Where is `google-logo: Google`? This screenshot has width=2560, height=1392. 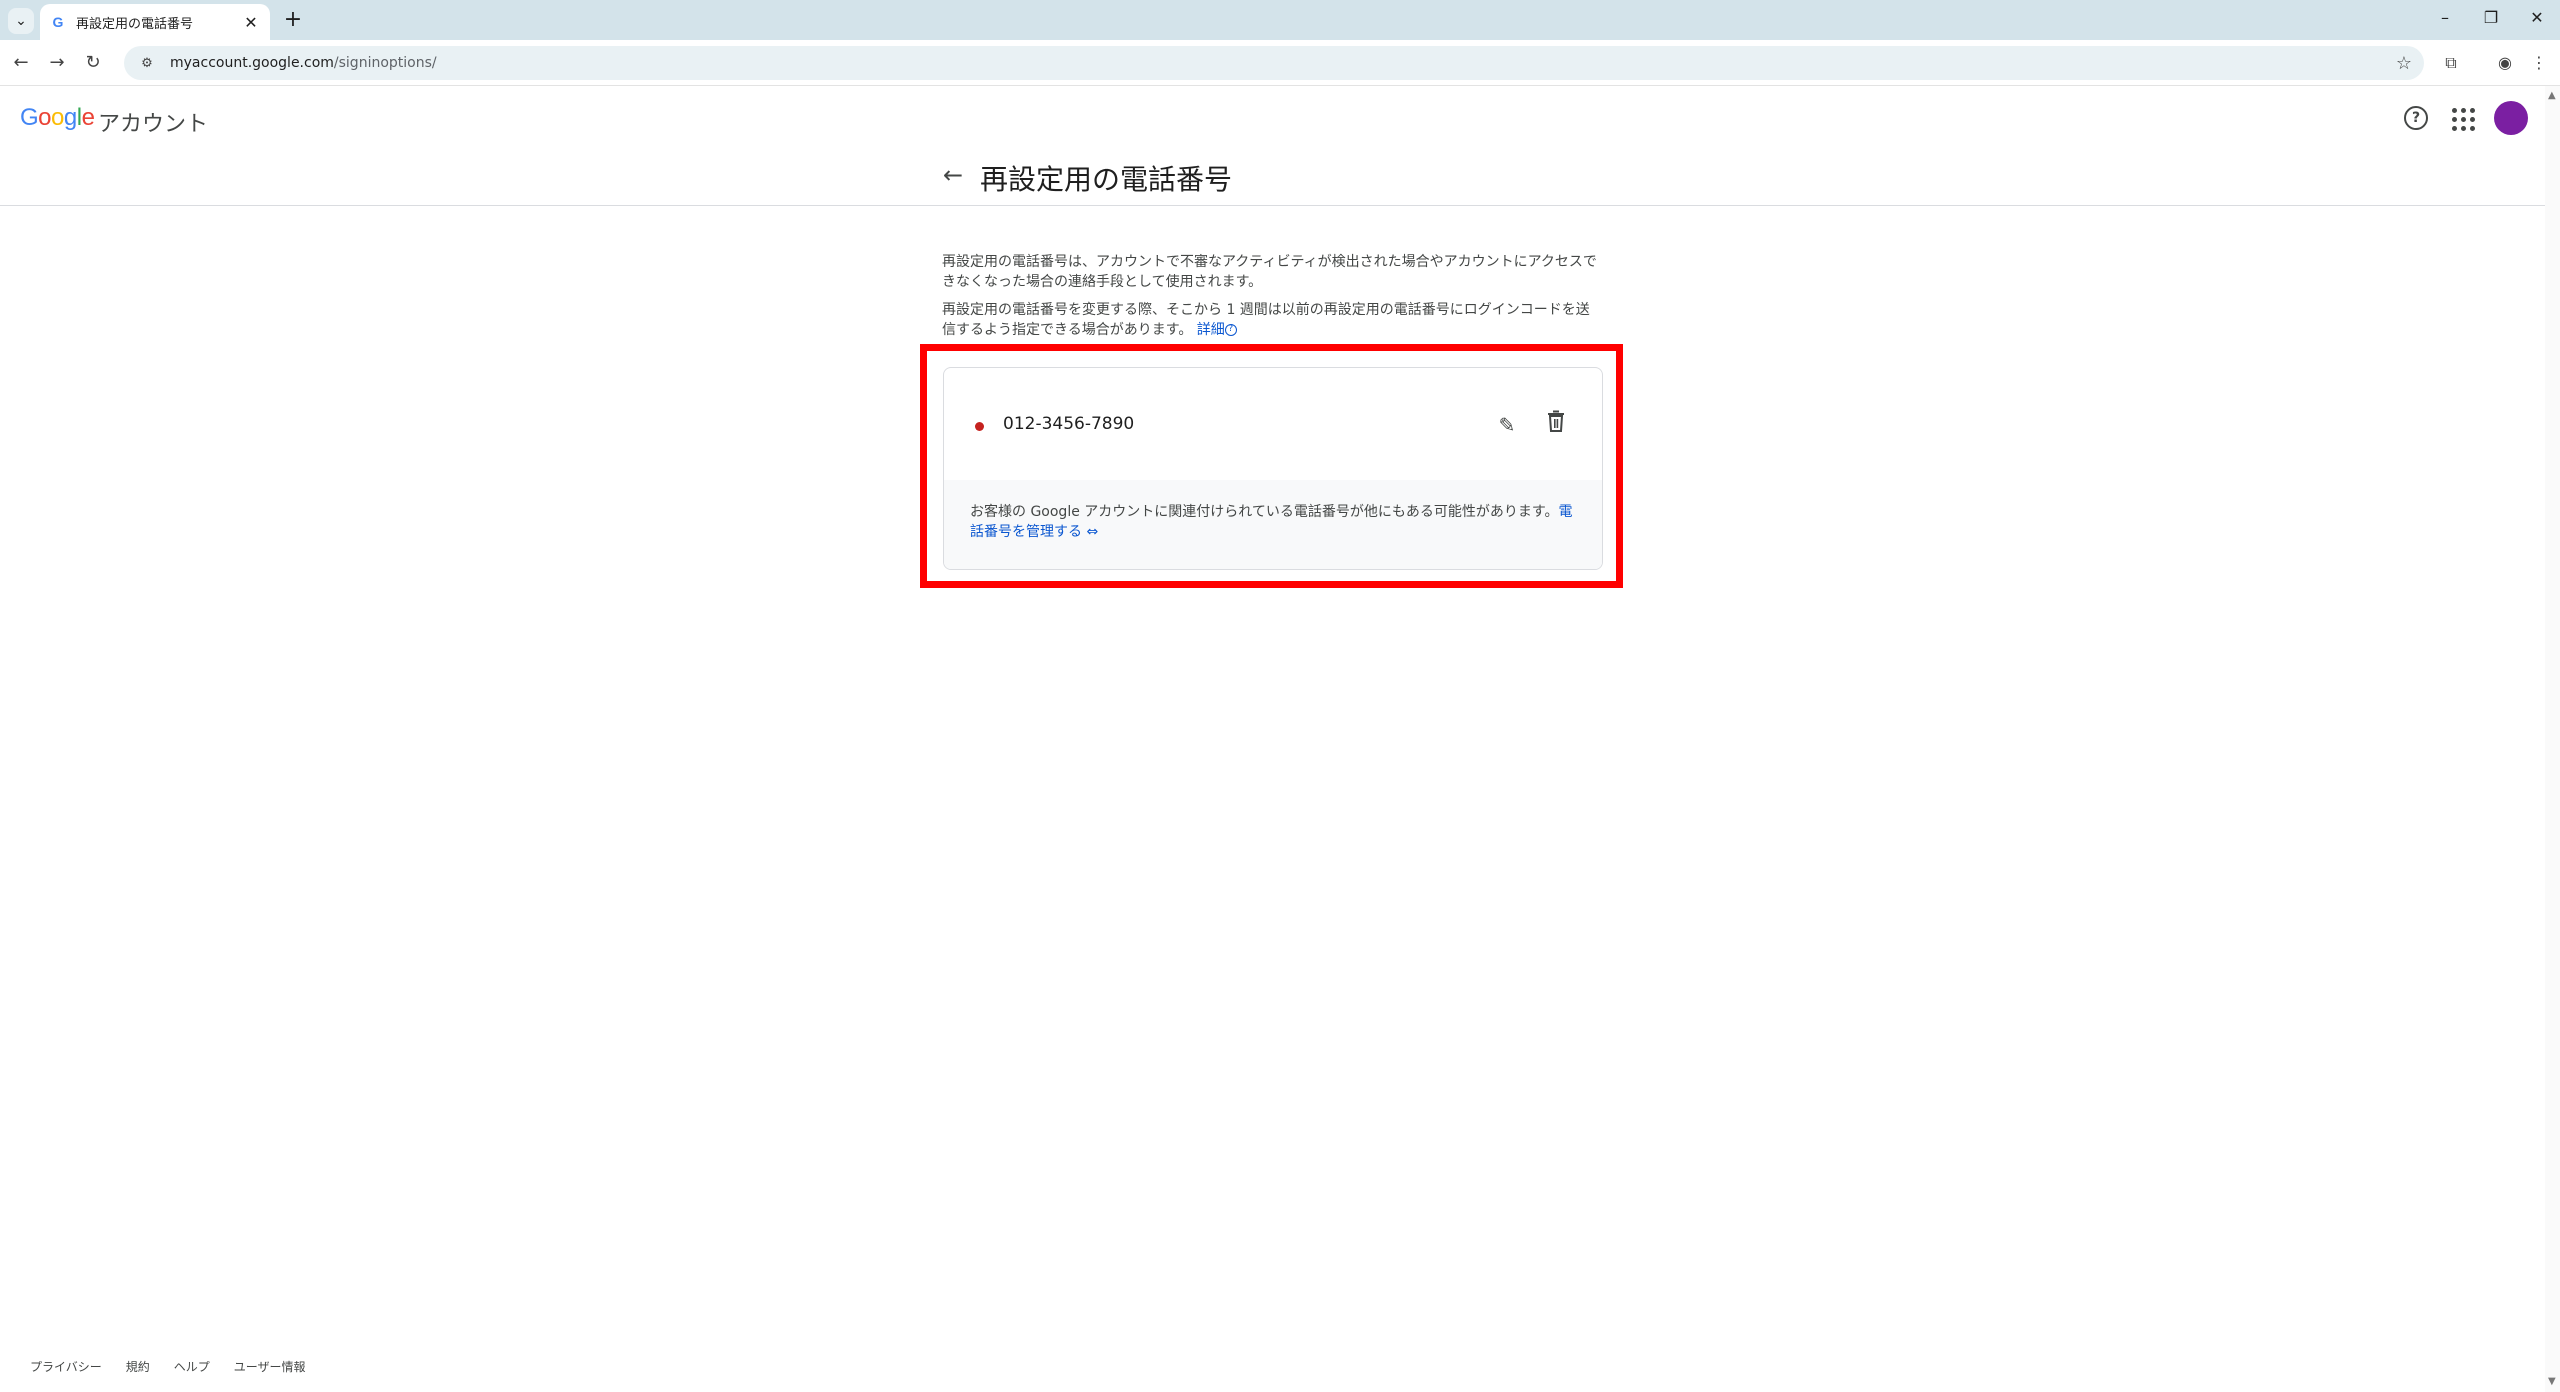 google-logo: Google is located at coordinates (57, 118).